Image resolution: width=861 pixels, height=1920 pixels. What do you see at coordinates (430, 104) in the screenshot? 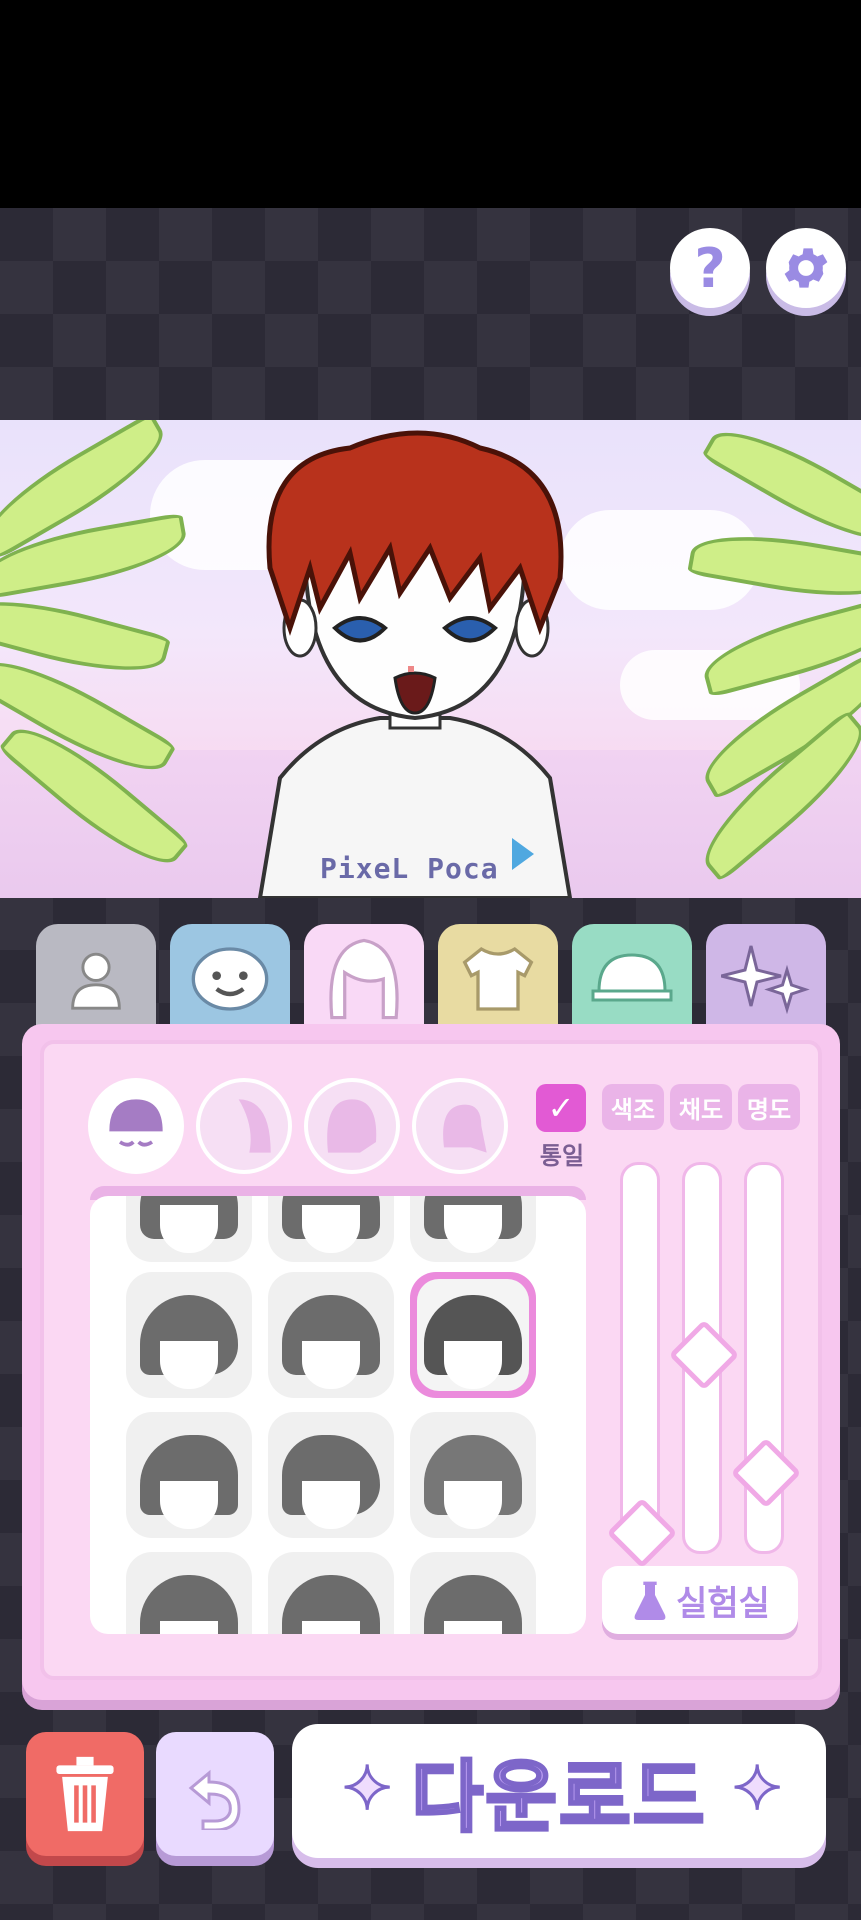
I see `status-bar-area` at bounding box center [430, 104].